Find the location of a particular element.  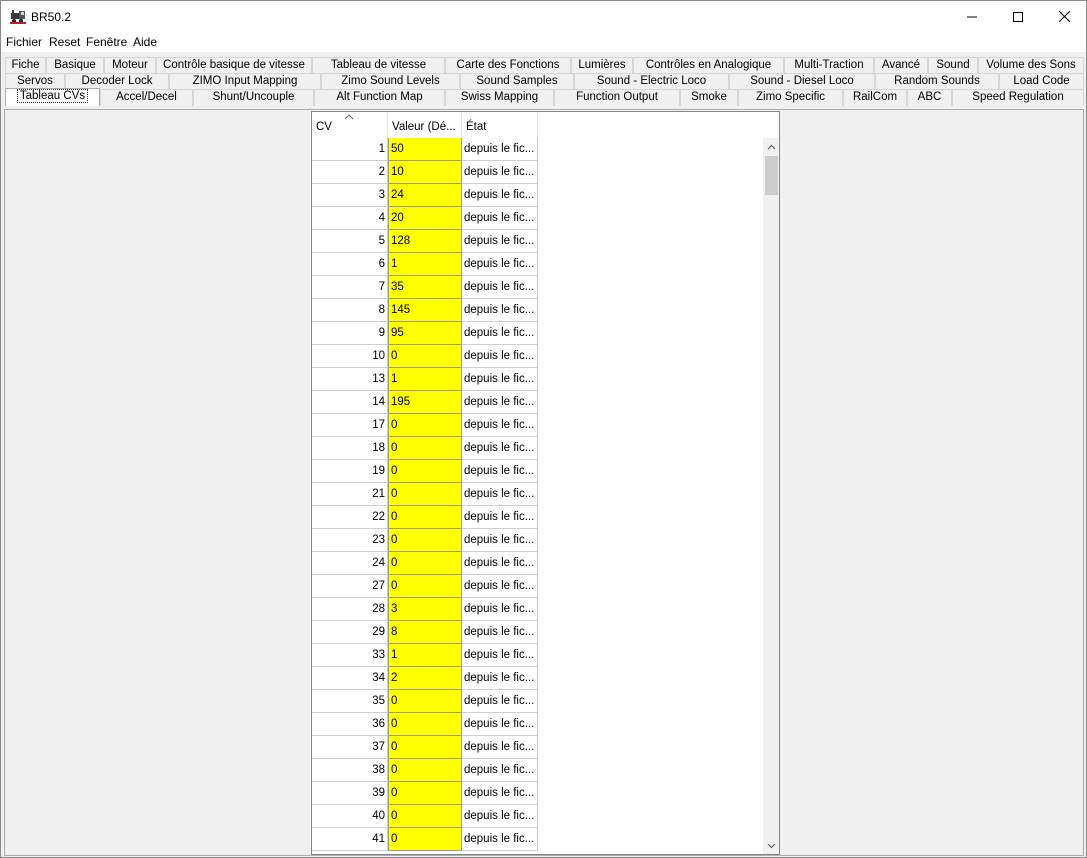

tab-volume-sons: Volume des Sons is located at coordinates (1031, 65).